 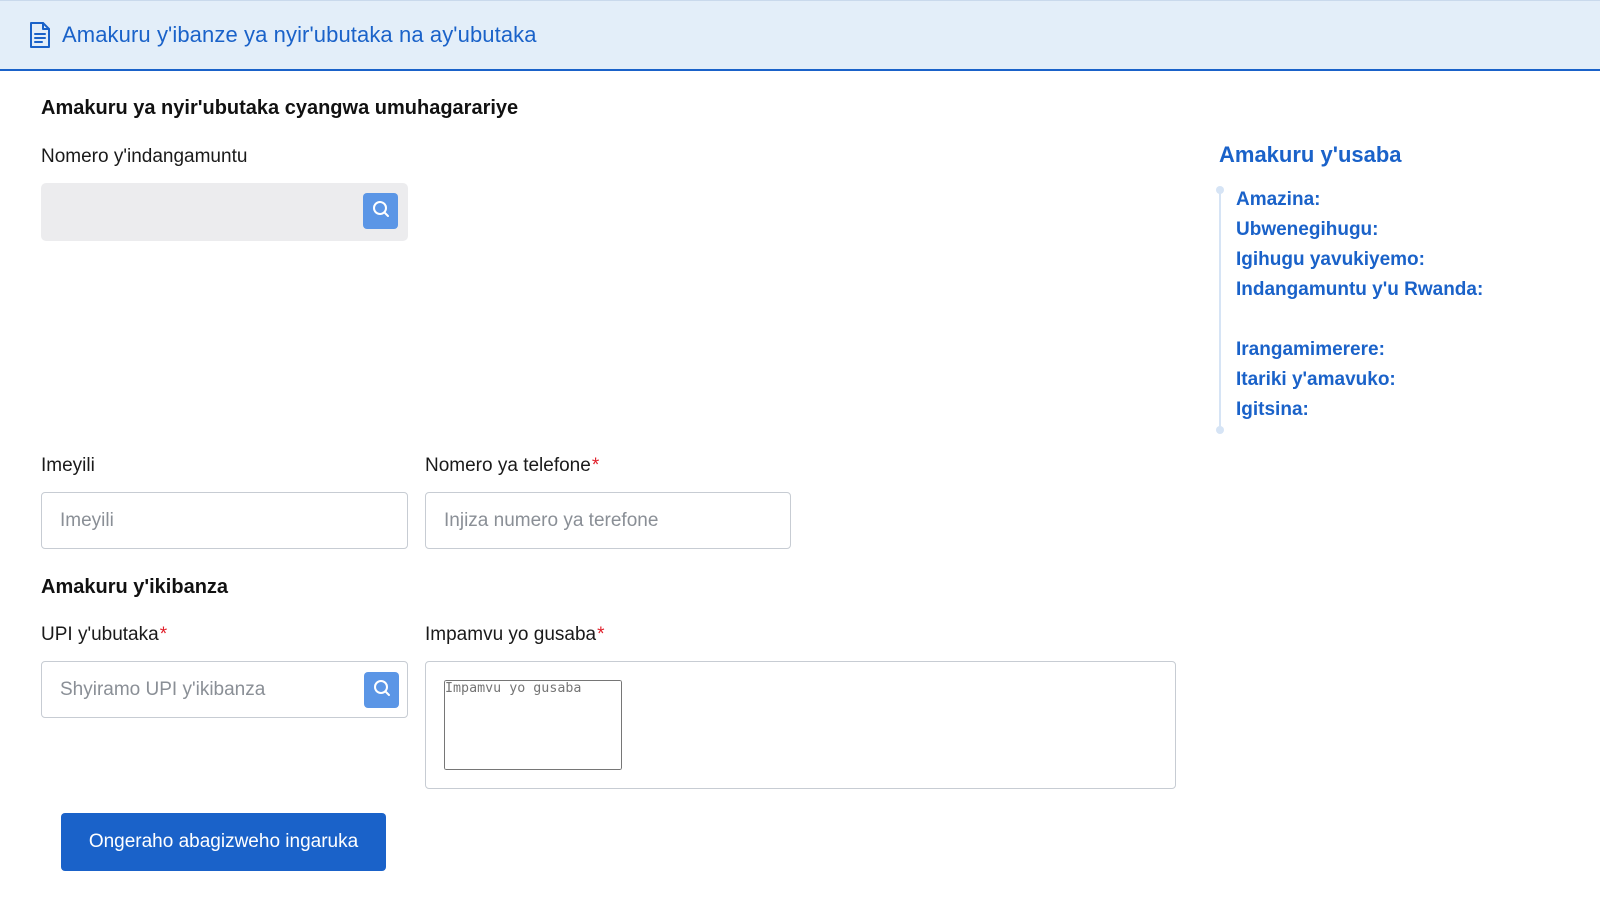 I want to click on document-icon, so click(x=40, y=35).